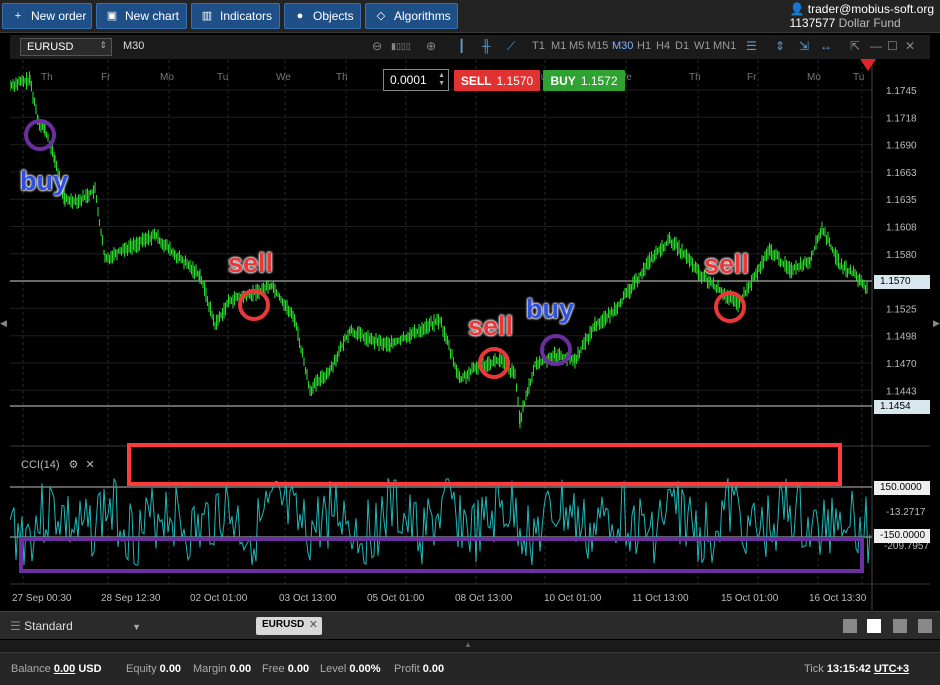 The width and height of the screenshot is (940, 685). I want to click on tf-m1: M1, so click(558, 46).